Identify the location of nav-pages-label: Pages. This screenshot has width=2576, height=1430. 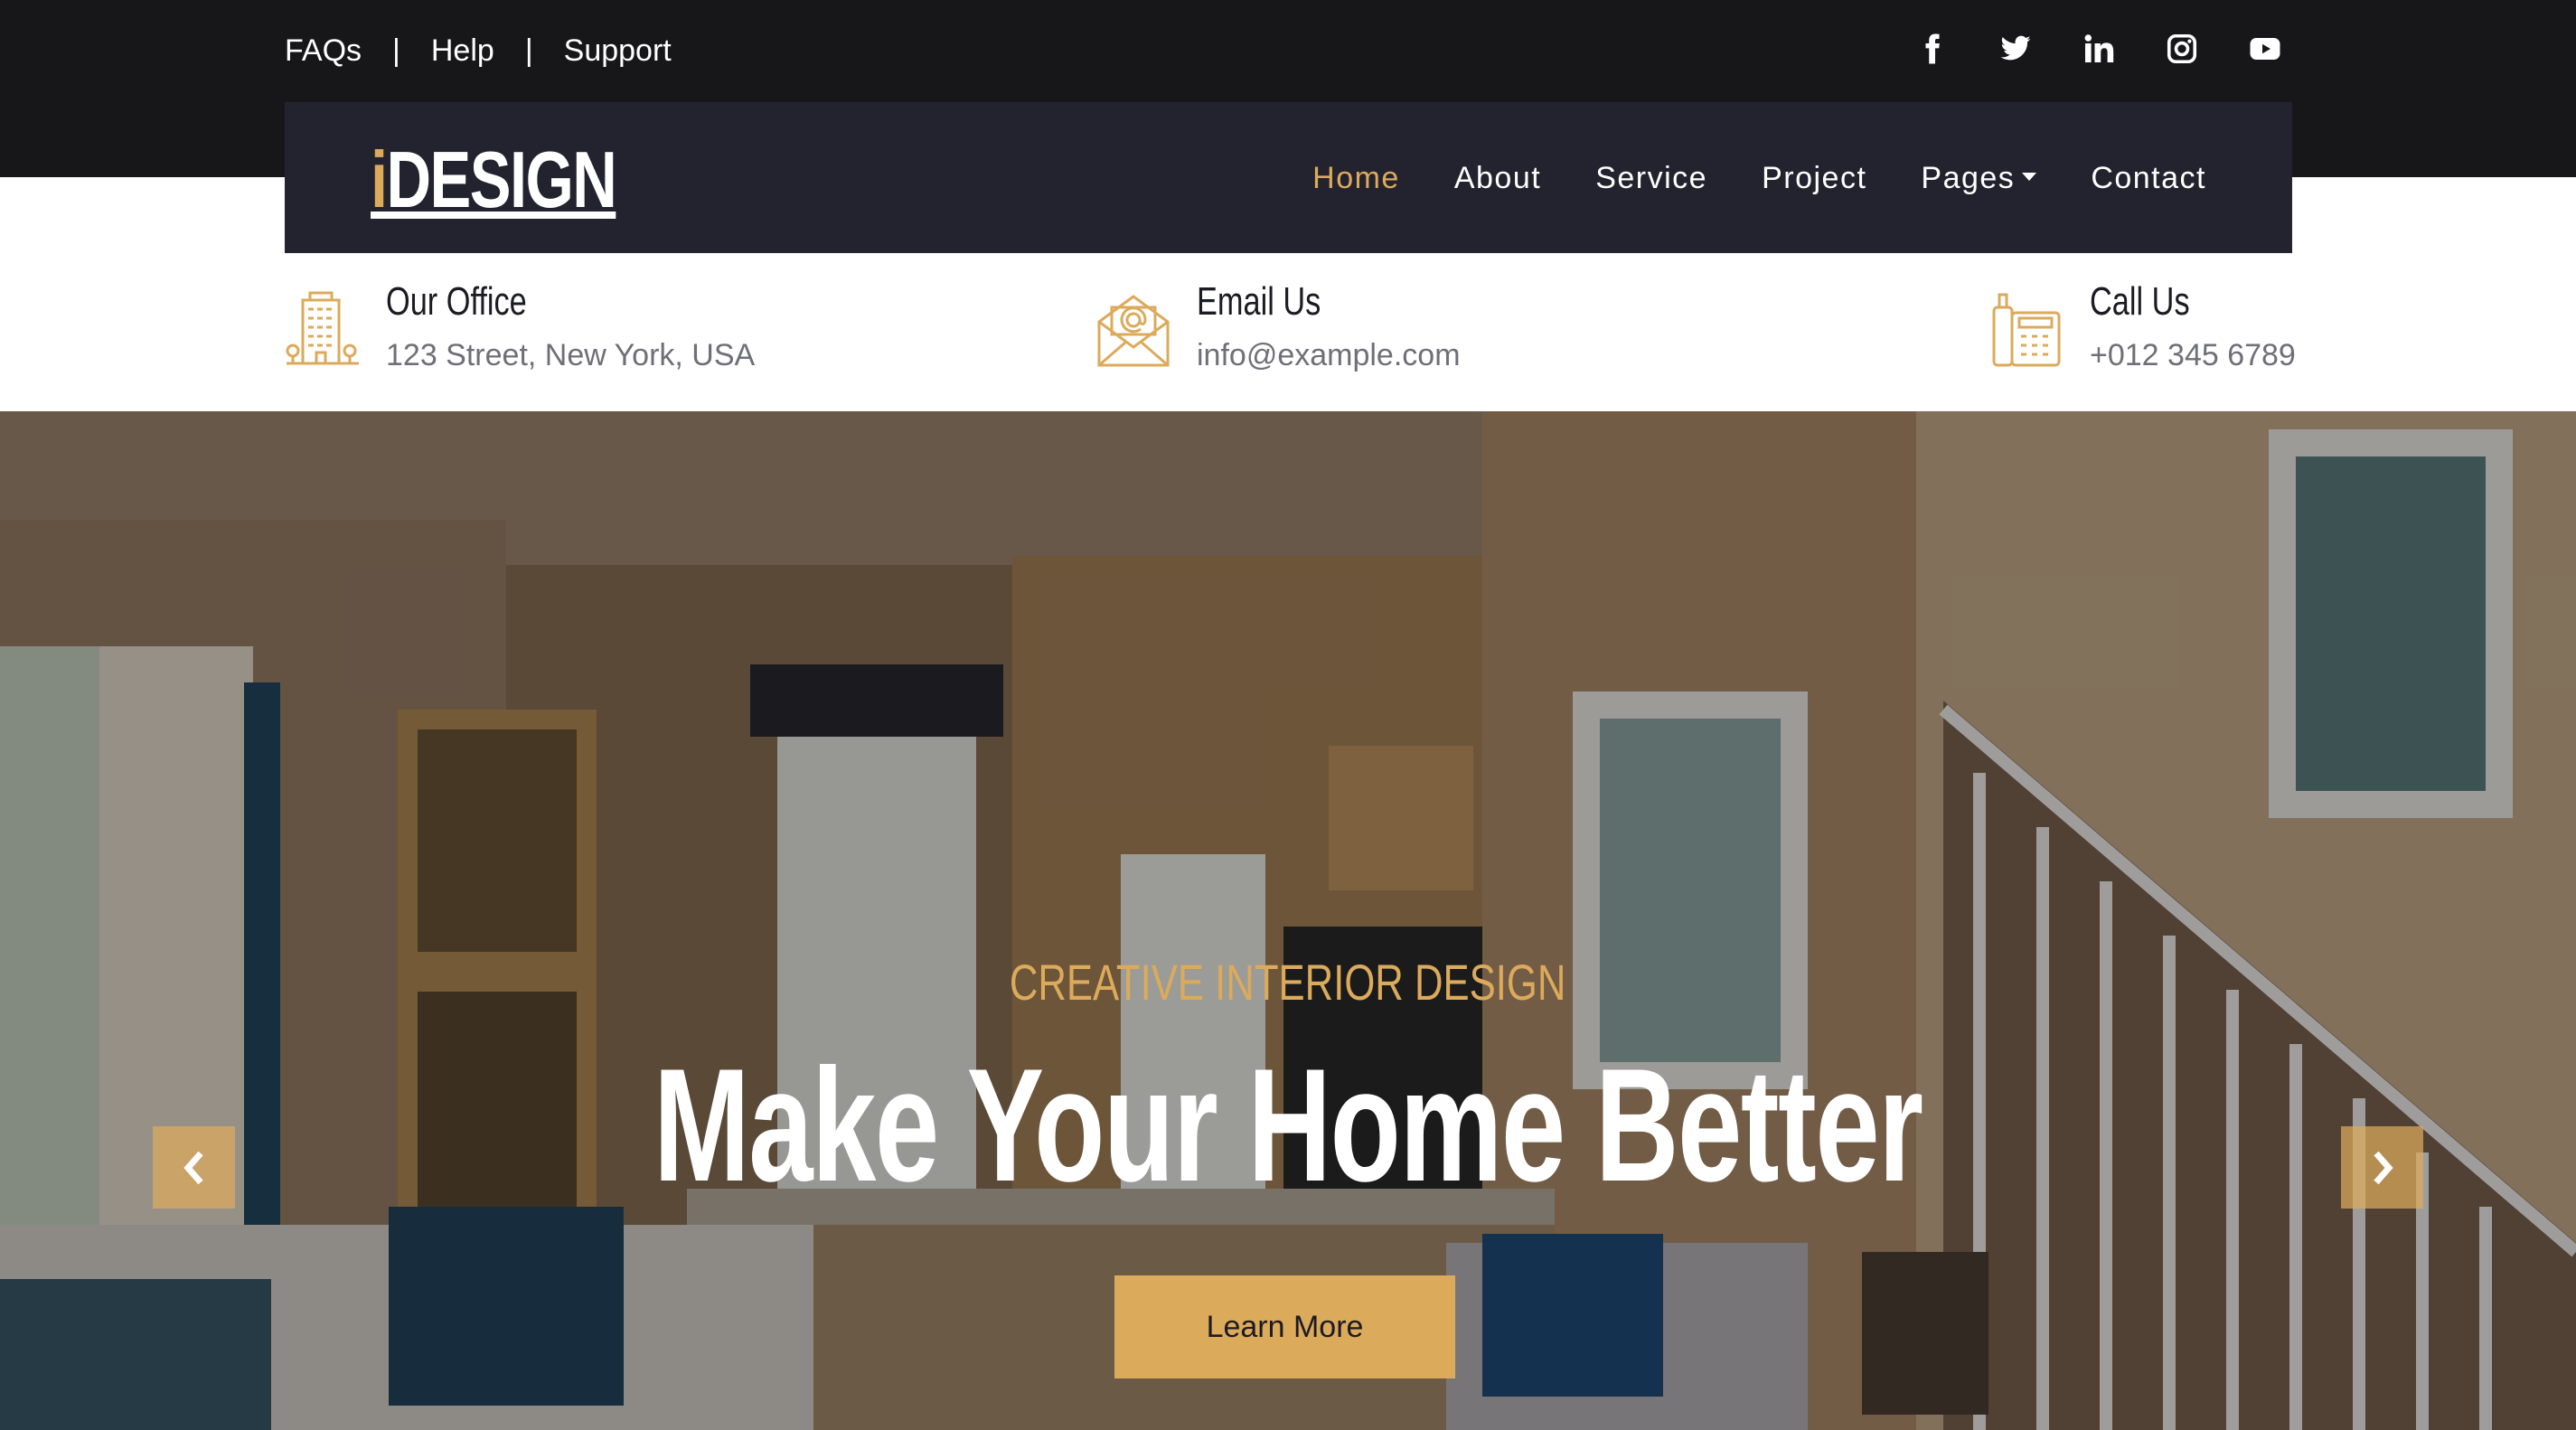
(1968, 178).